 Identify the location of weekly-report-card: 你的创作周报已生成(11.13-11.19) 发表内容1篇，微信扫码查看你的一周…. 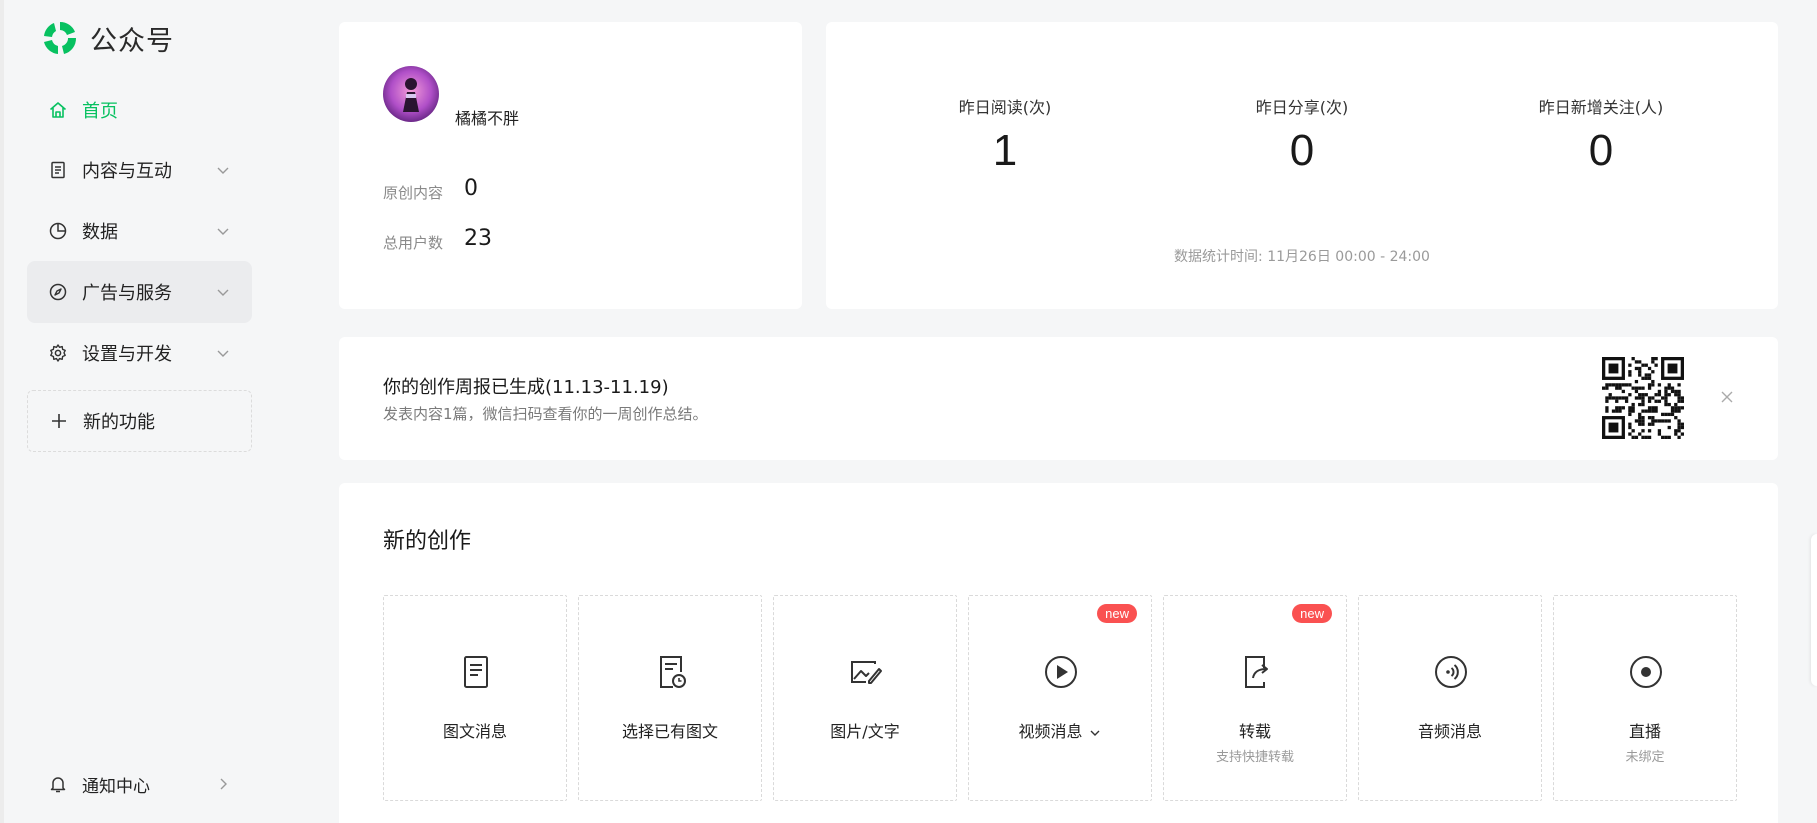
(1058, 398).